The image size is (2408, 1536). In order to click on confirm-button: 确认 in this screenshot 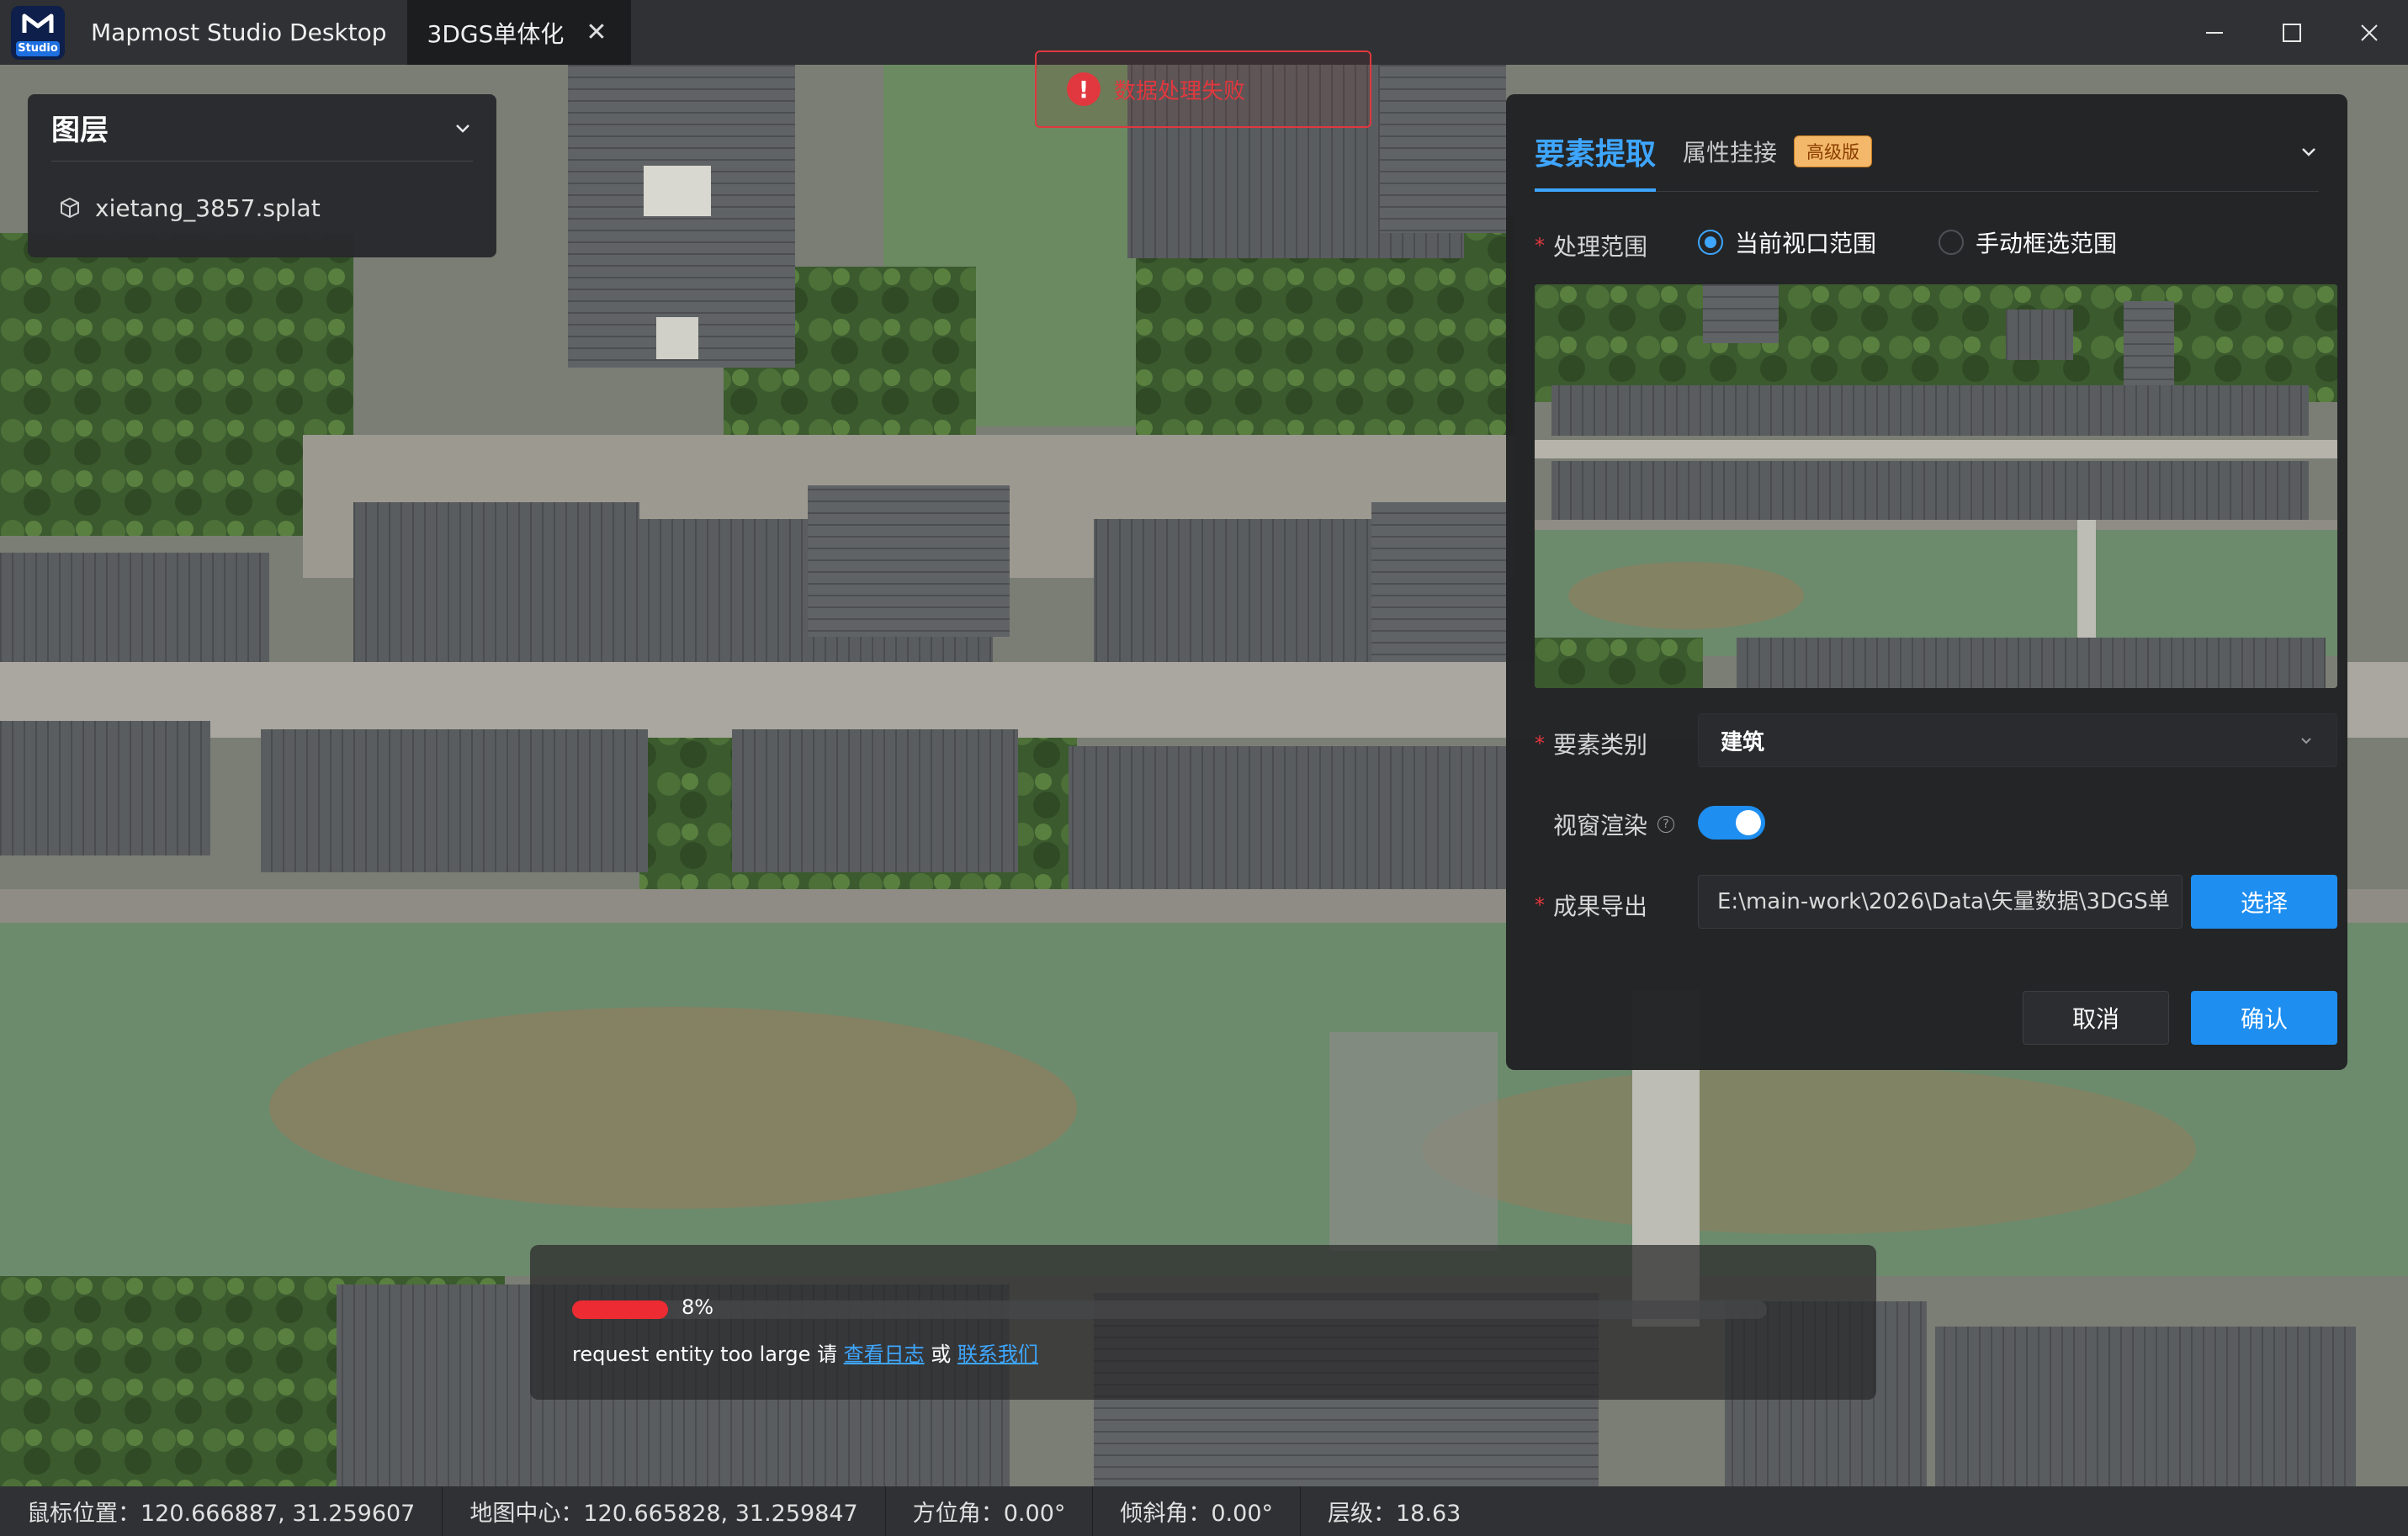, I will do `click(2264, 1018)`.